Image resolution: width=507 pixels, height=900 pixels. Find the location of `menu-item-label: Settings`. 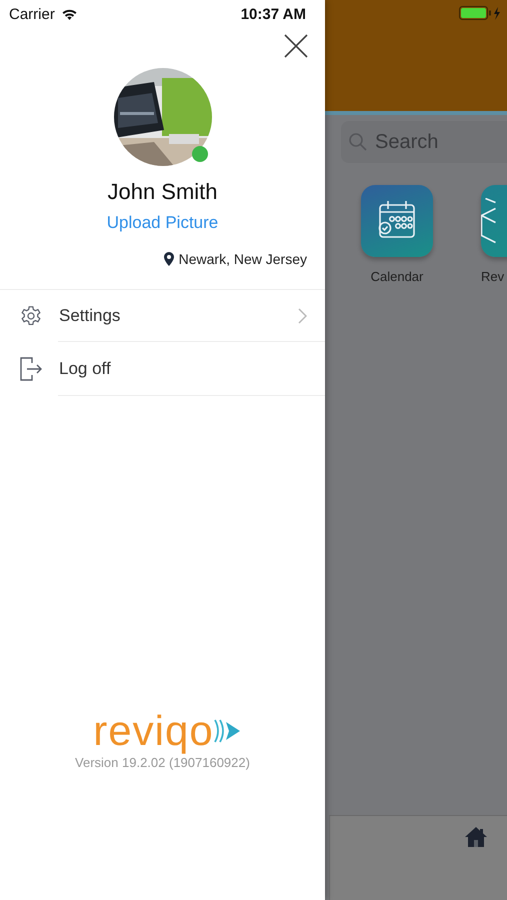

menu-item-label: Settings is located at coordinates (89, 316).